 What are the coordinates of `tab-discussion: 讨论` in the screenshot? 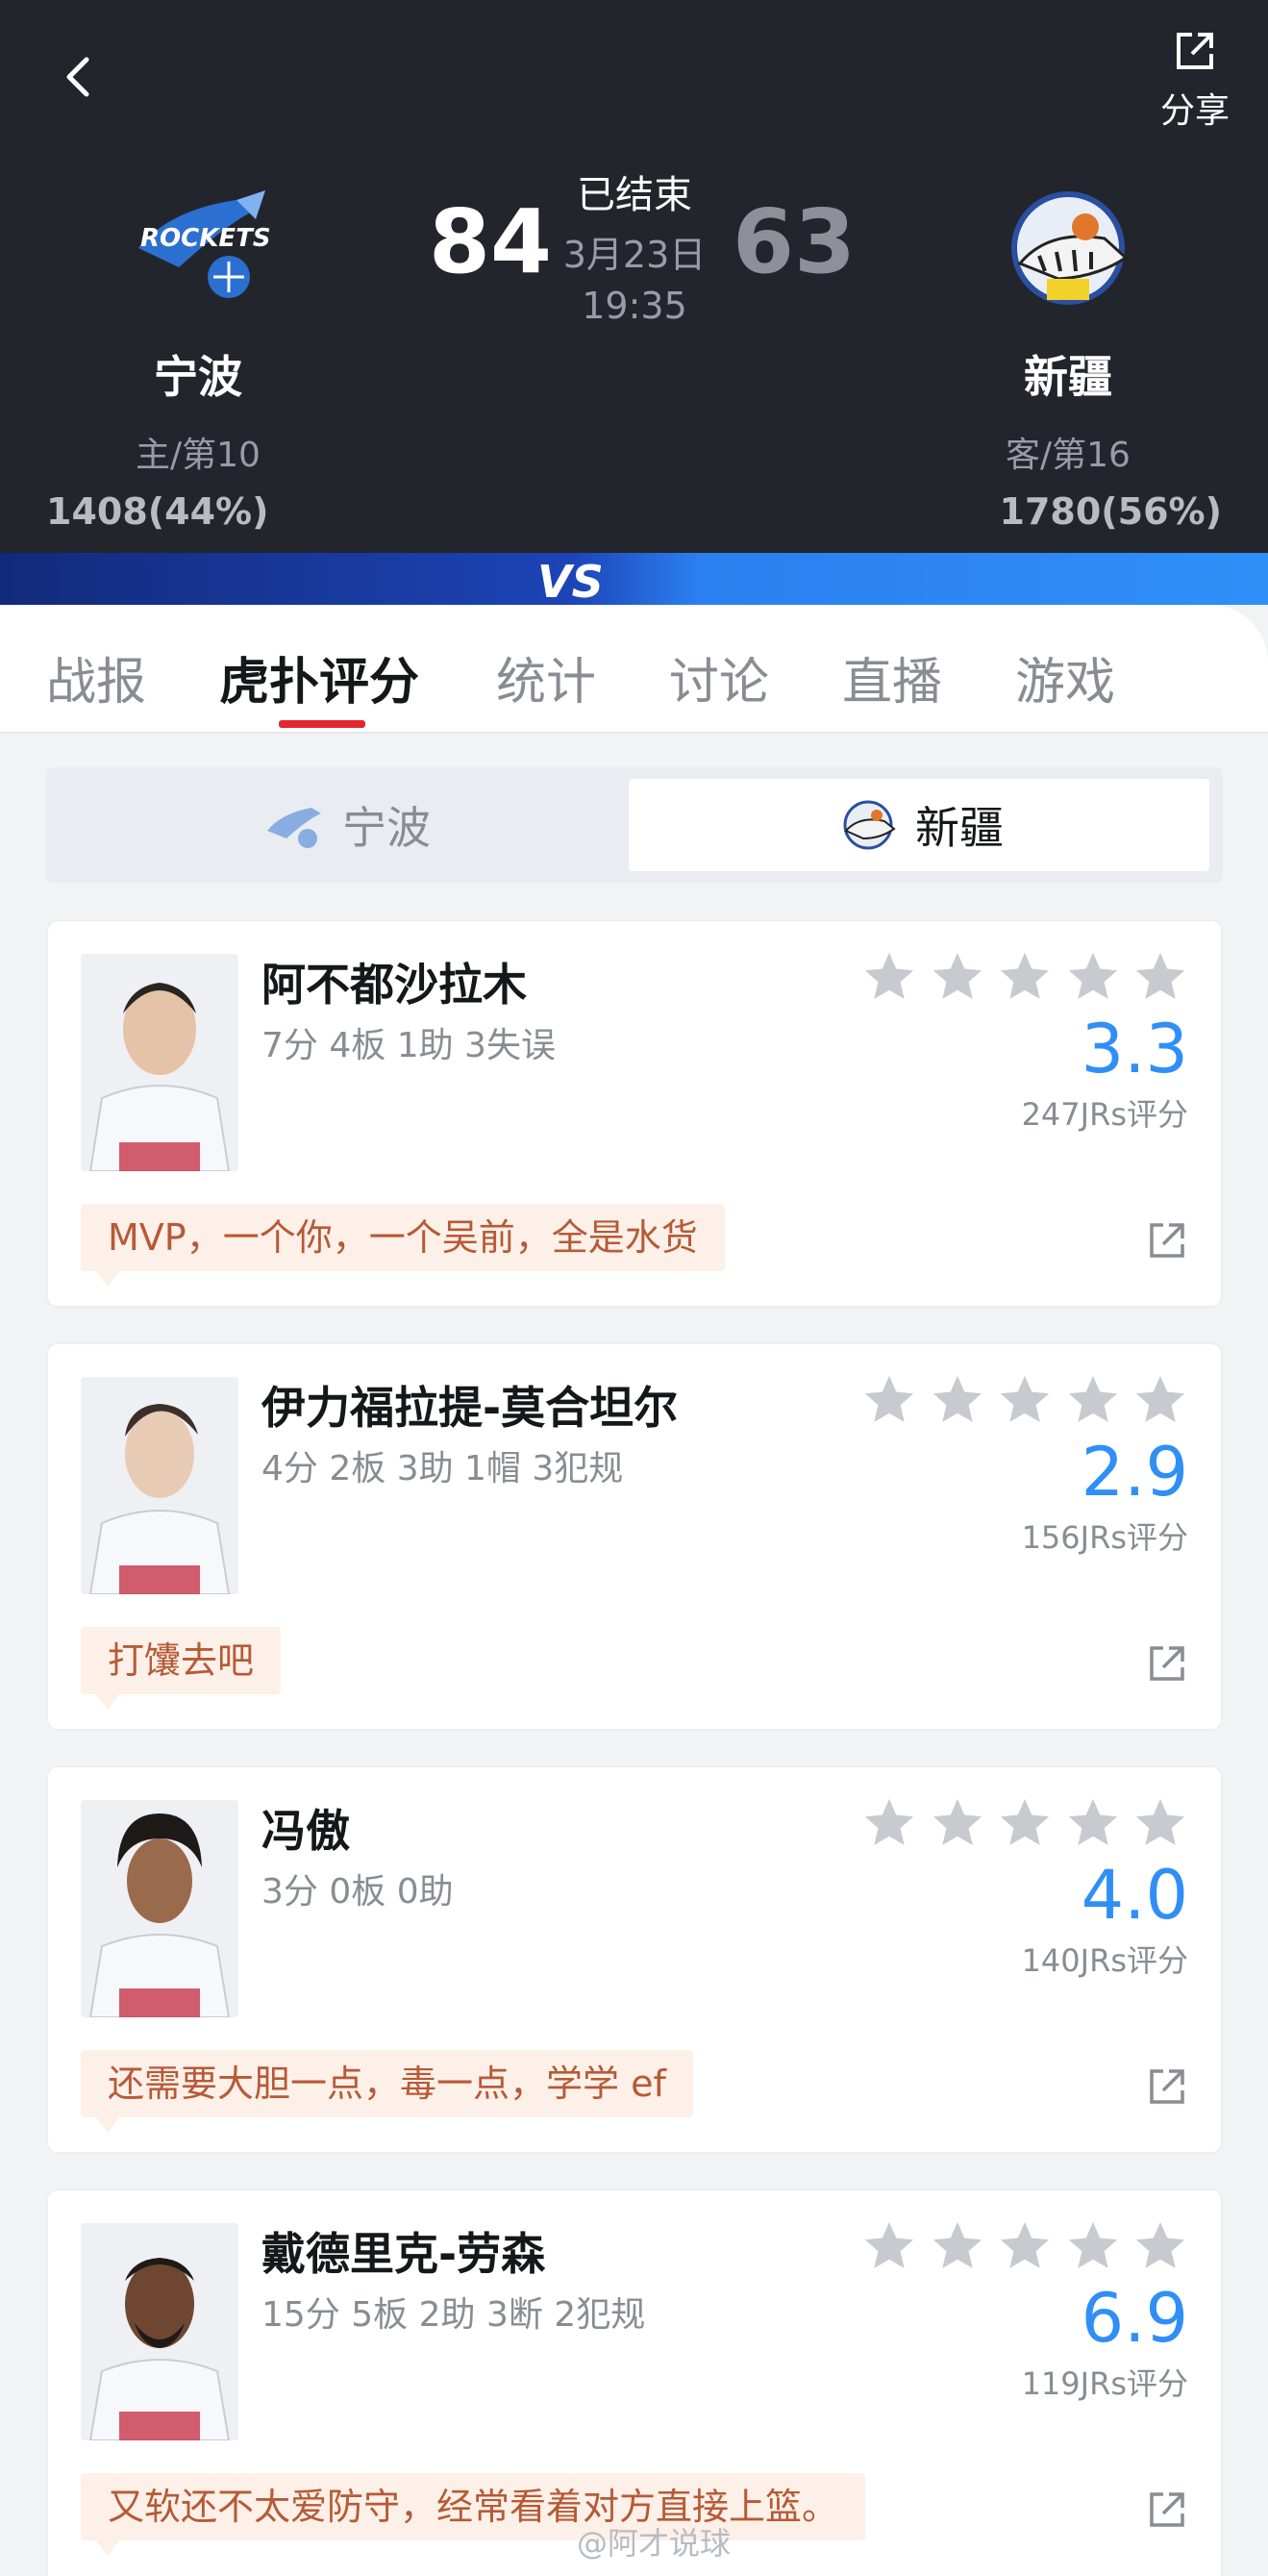 It's located at (719, 677).